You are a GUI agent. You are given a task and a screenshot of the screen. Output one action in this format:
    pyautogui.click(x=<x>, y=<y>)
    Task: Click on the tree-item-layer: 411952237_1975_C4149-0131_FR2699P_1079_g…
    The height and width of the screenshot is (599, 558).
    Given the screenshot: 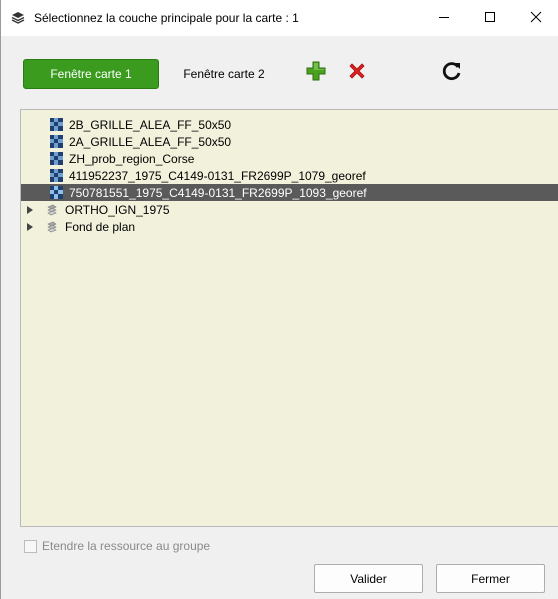 What is the action you would take?
    pyautogui.click(x=289, y=175)
    